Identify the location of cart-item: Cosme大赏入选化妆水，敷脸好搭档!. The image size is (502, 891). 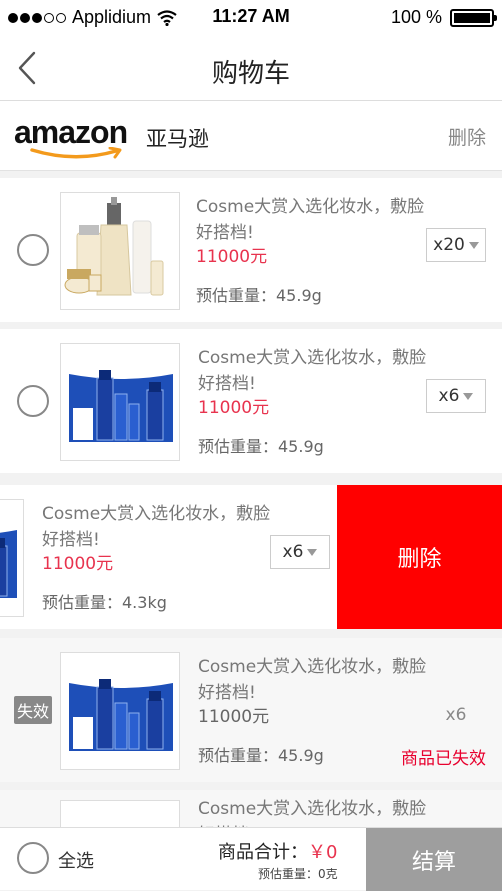
(251, 808).